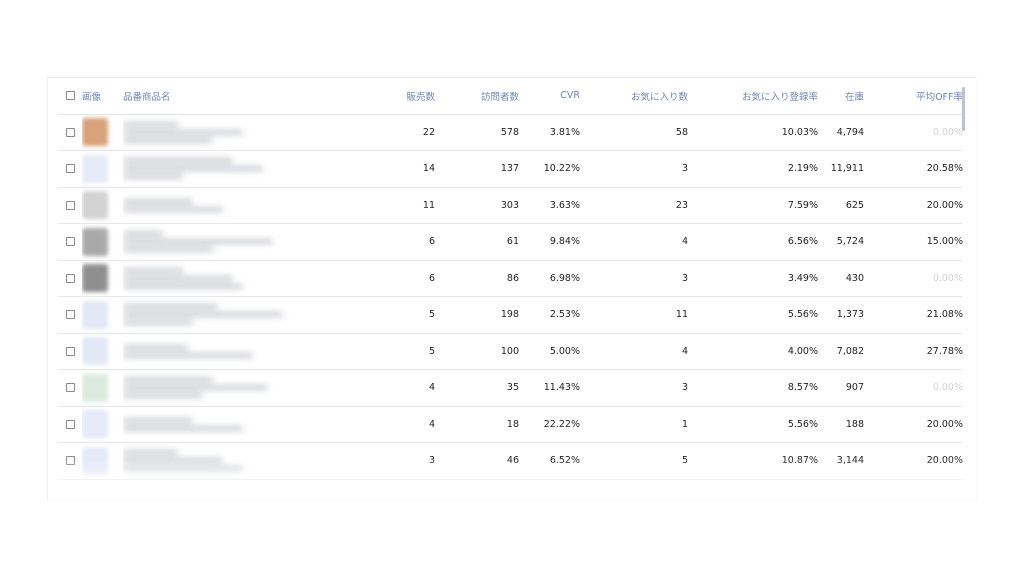  I want to click on favorite-rate-cell: 6.56%, so click(802, 242).